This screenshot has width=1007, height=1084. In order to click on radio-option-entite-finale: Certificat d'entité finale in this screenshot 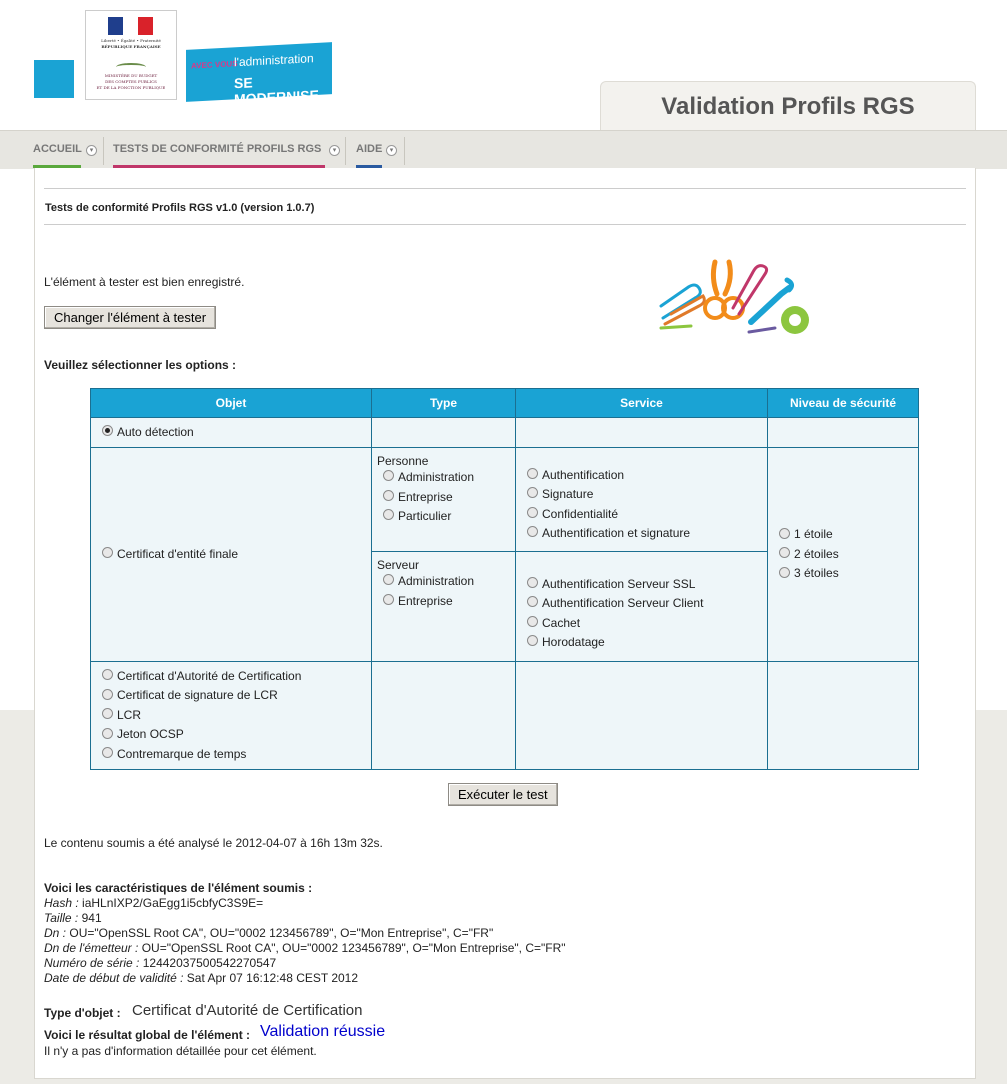, I will do `click(236, 555)`.